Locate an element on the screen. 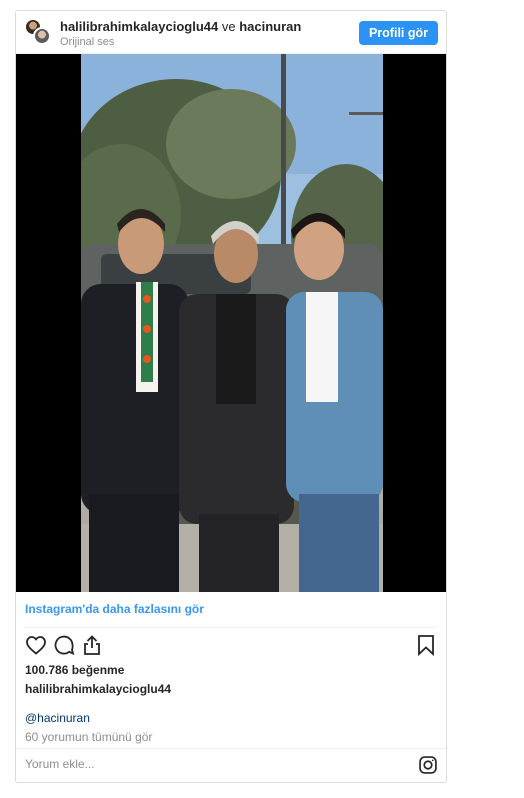 This screenshot has height=798, width=524. share-upload-icon is located at coordinates (92, 645).